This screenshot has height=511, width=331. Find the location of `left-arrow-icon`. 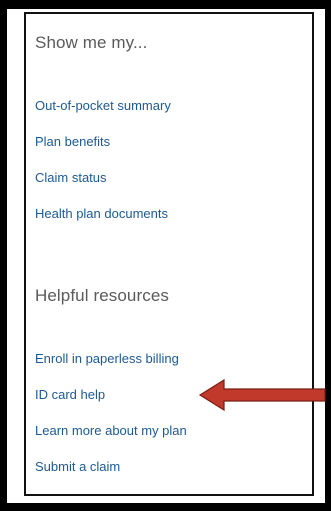

left-arrow-icon is located at coordinates (262, 395).